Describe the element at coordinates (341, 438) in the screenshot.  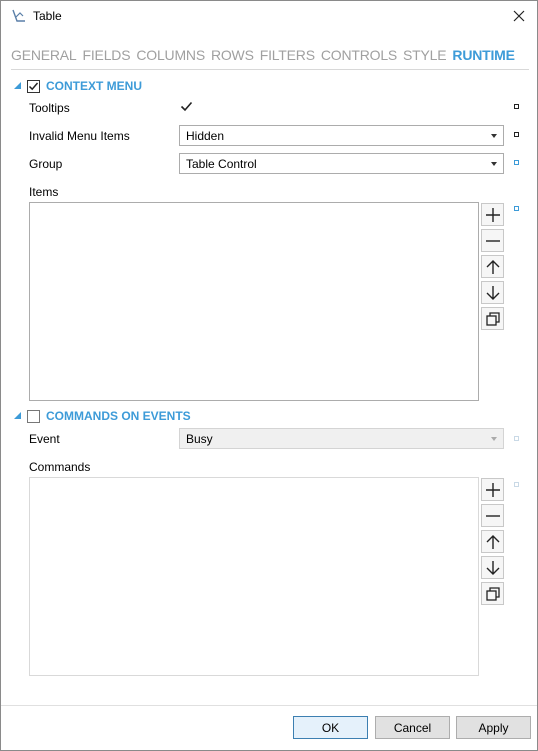
I see `event-dropdown: Busy` at that location.